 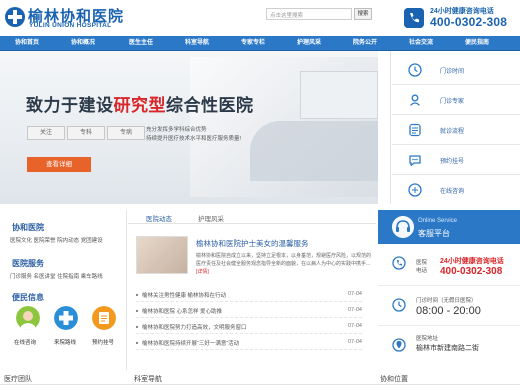 I want to click on banner-headline-highlight: 研究型, so click(x=139, y=105).